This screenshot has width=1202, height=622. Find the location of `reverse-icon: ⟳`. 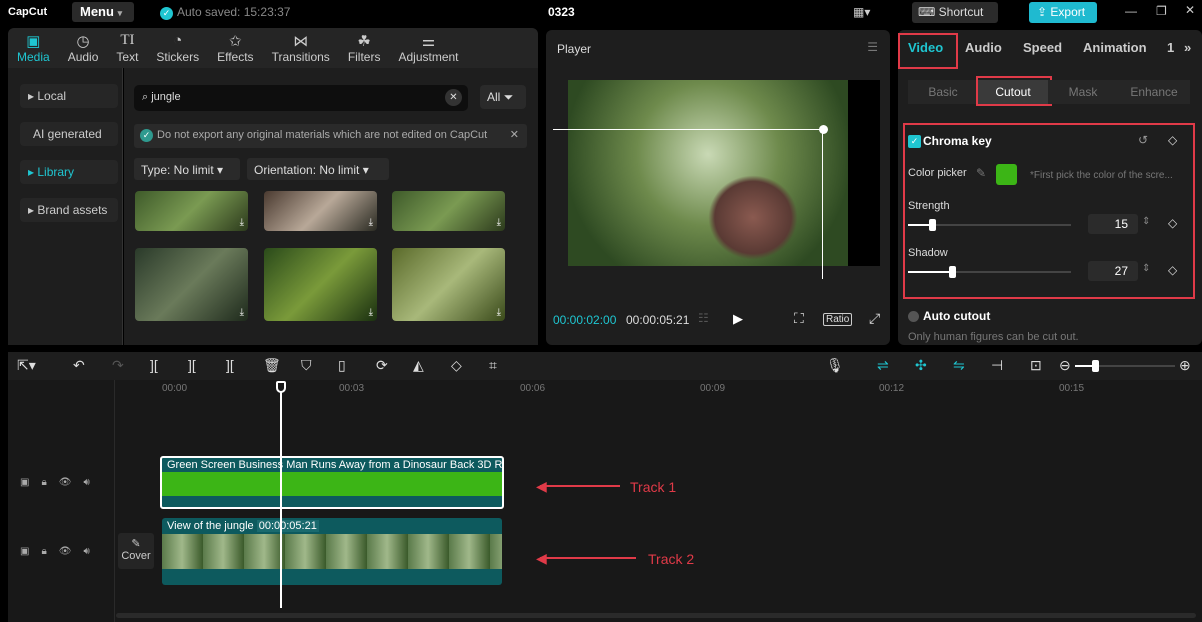

reverse-icon: ⟳ is located at coordinates (382, 365).